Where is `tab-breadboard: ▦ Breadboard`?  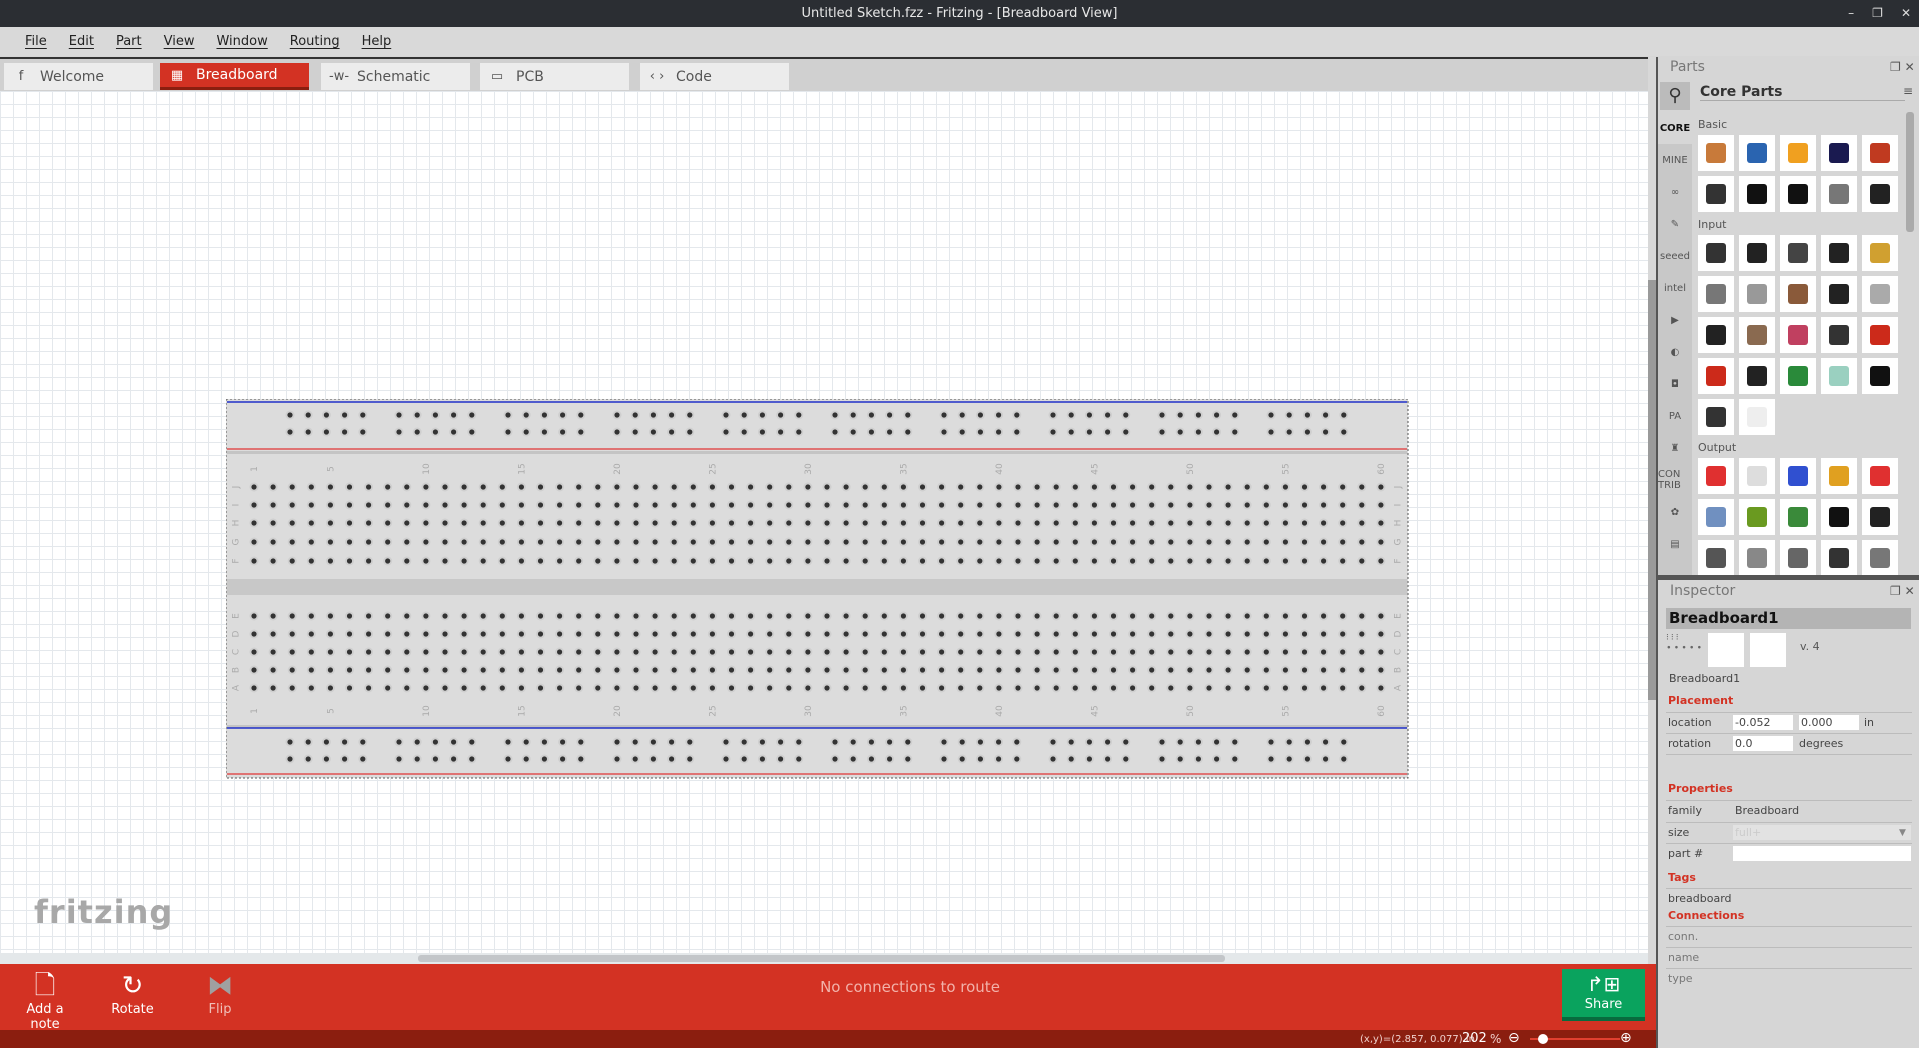
tab-breadboard: ▦ Breadboard is located at coordinates (234, 76).